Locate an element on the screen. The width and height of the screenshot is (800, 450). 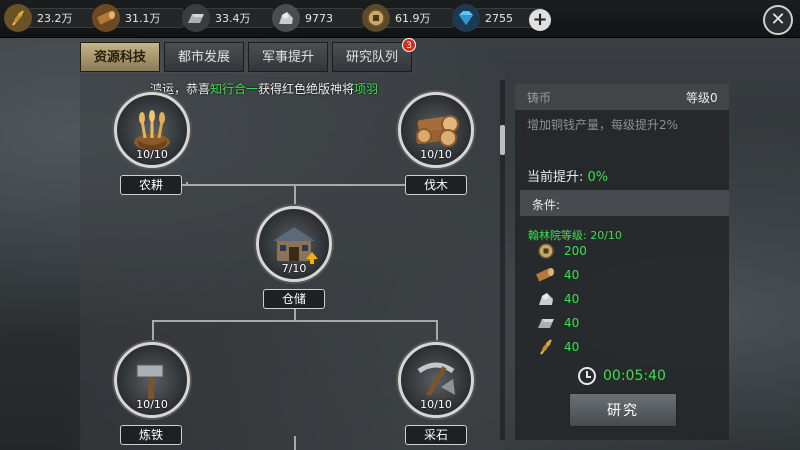
cost-wood: 40 is located at coordinates (556, 275).